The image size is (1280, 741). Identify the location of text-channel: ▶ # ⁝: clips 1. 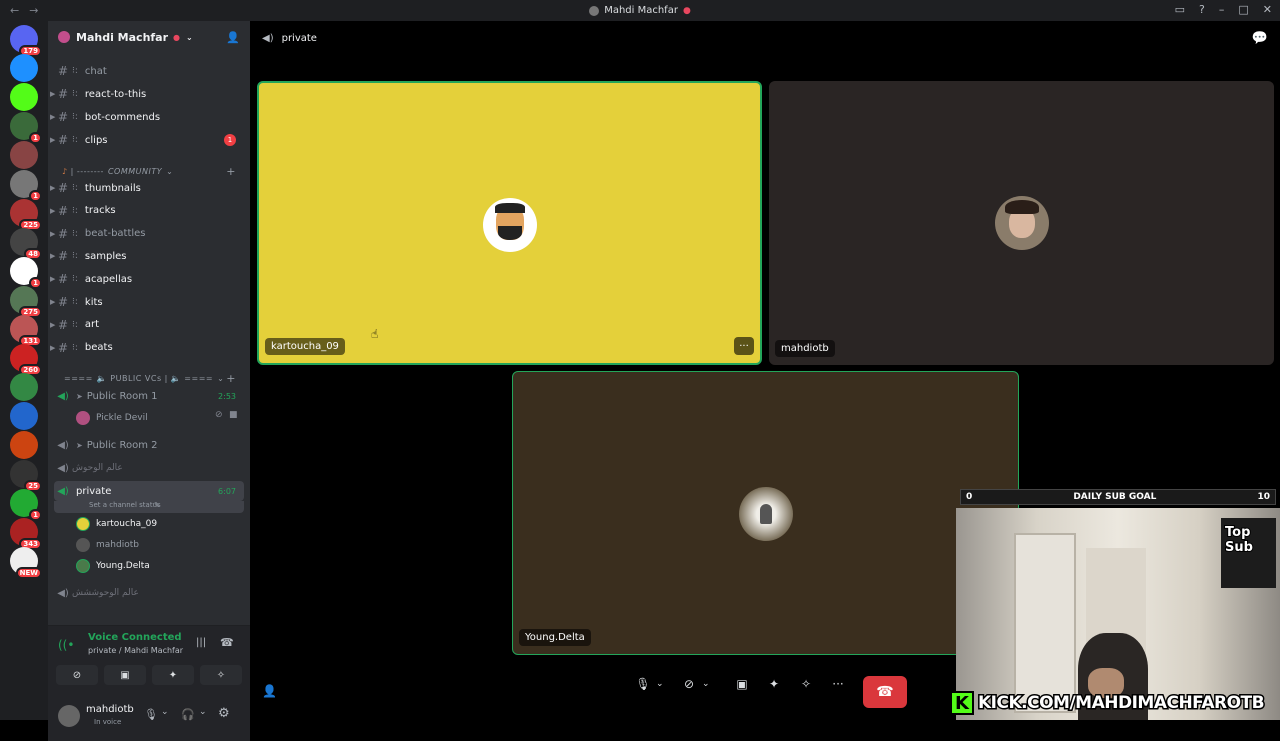
(147, 140).